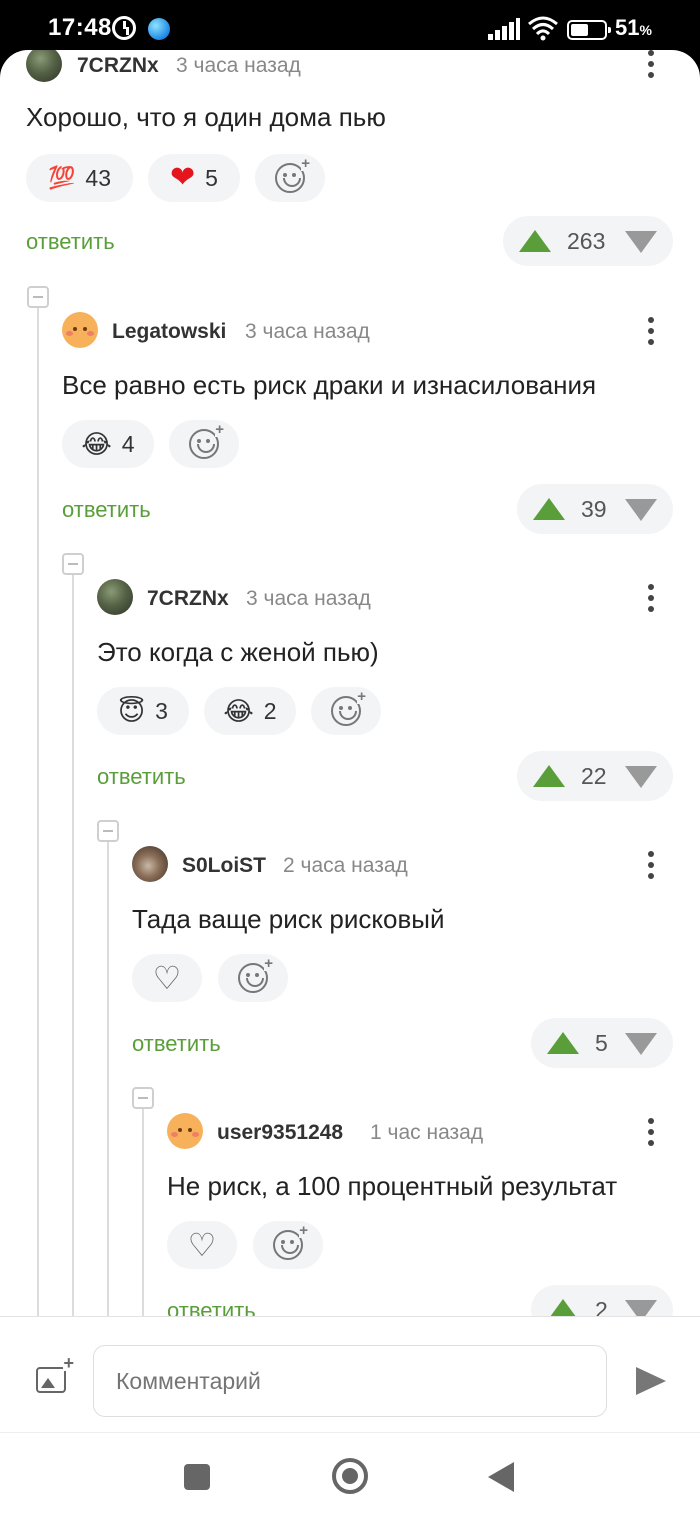  I want to click on app-notification-icon, so click(159, 29).